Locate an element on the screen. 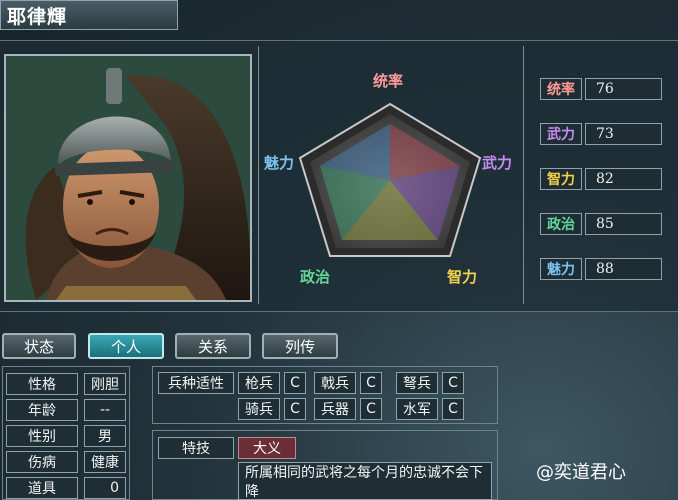 The image size is (678, 500). tab-label: 关系 is located at coordinates (212, 346).